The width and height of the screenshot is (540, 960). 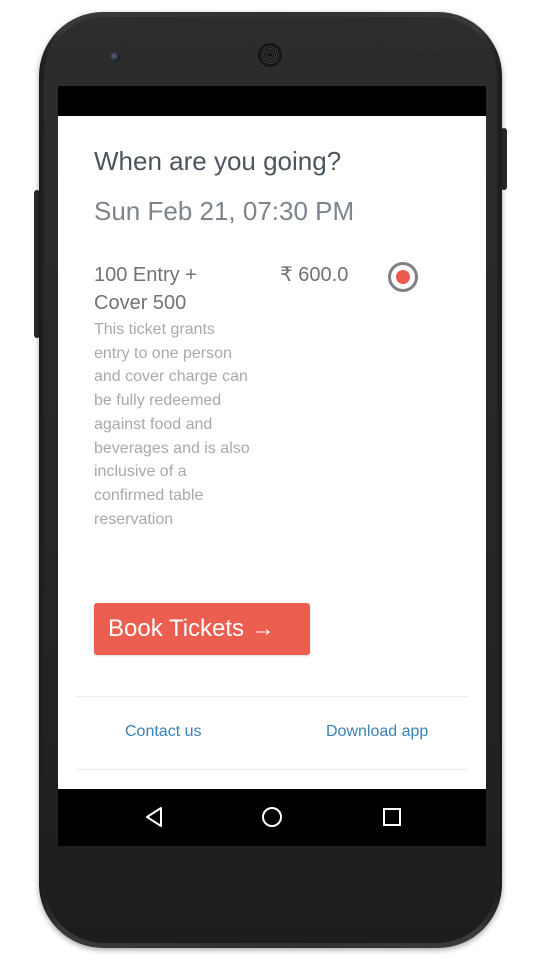 What do you see at coordinates (272, 101) in the screenshot?
I see `status-bar` at bounding box center [272, 101].